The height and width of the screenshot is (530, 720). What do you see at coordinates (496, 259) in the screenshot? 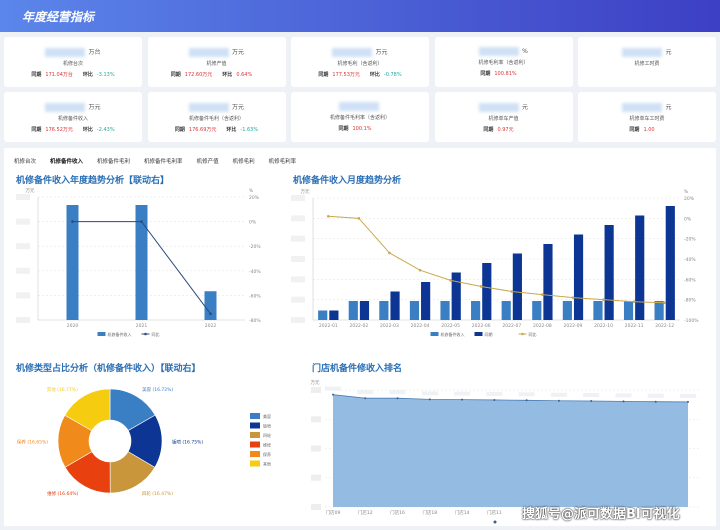
I see `line-同比` at bounding box center [496, 259].